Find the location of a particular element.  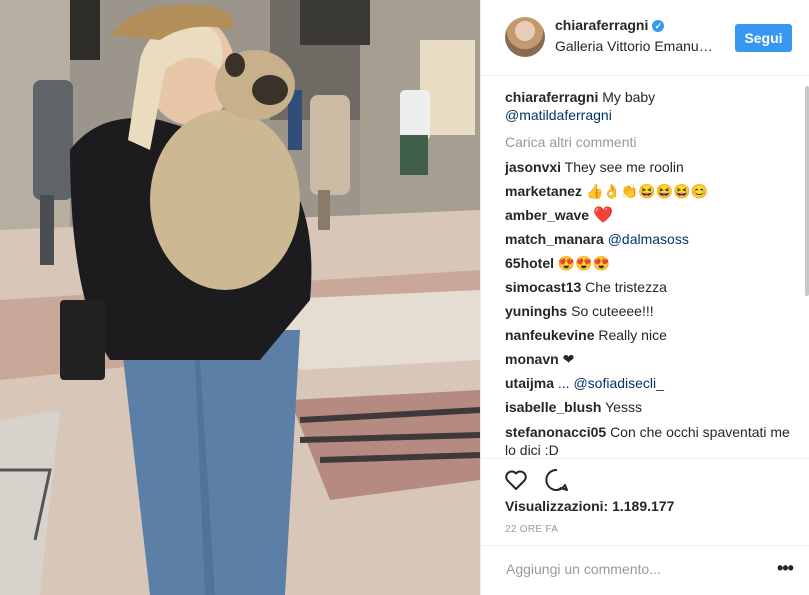

comment-text: Really nice is located at coordinates (632, 335).